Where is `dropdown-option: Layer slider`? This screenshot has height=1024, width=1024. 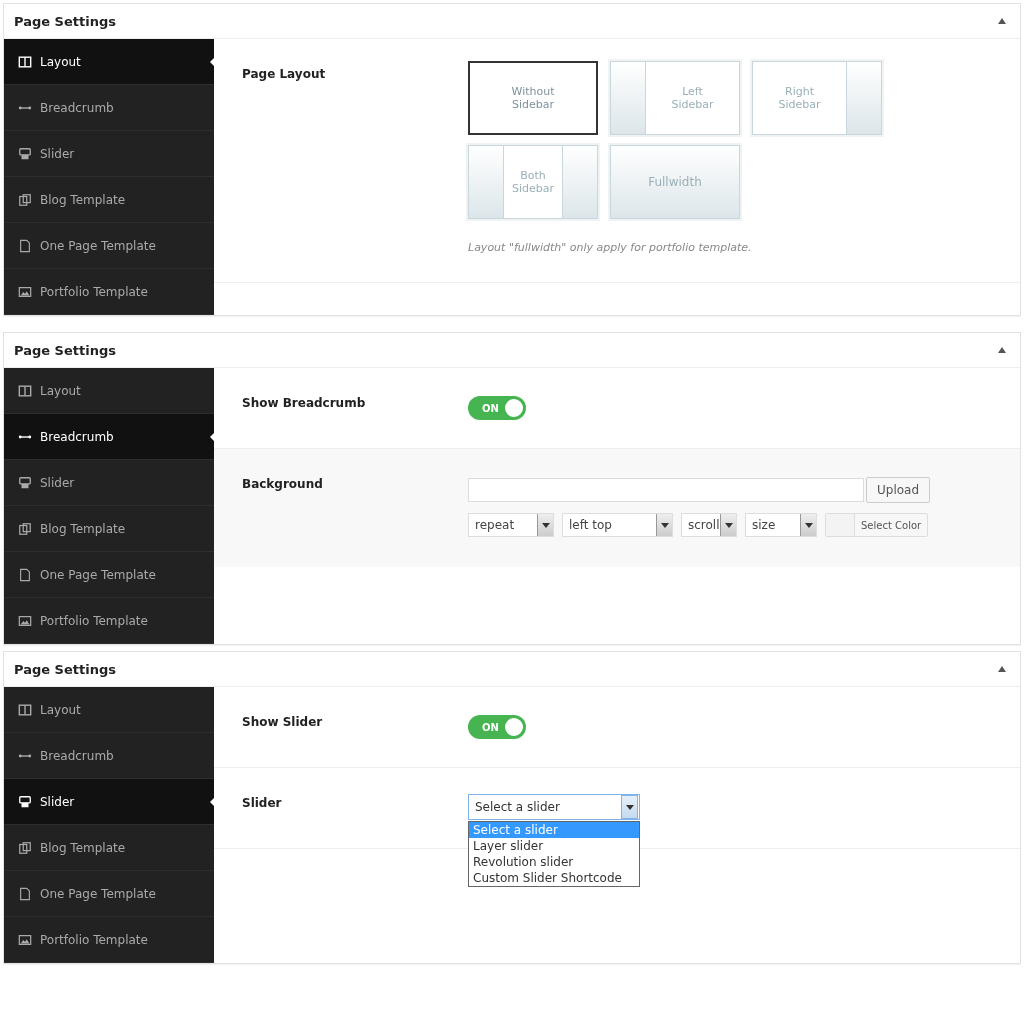 dropdown-option: Layer slider is located at coordinates (554, 846).